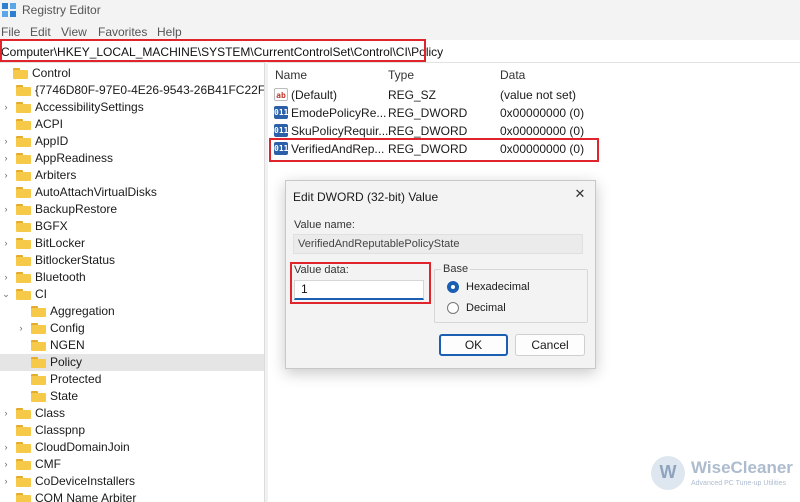  What do you see at coordinates (456, 269) in the screenshot?
I see `base-label: Base` at bounding box center [456, 269].